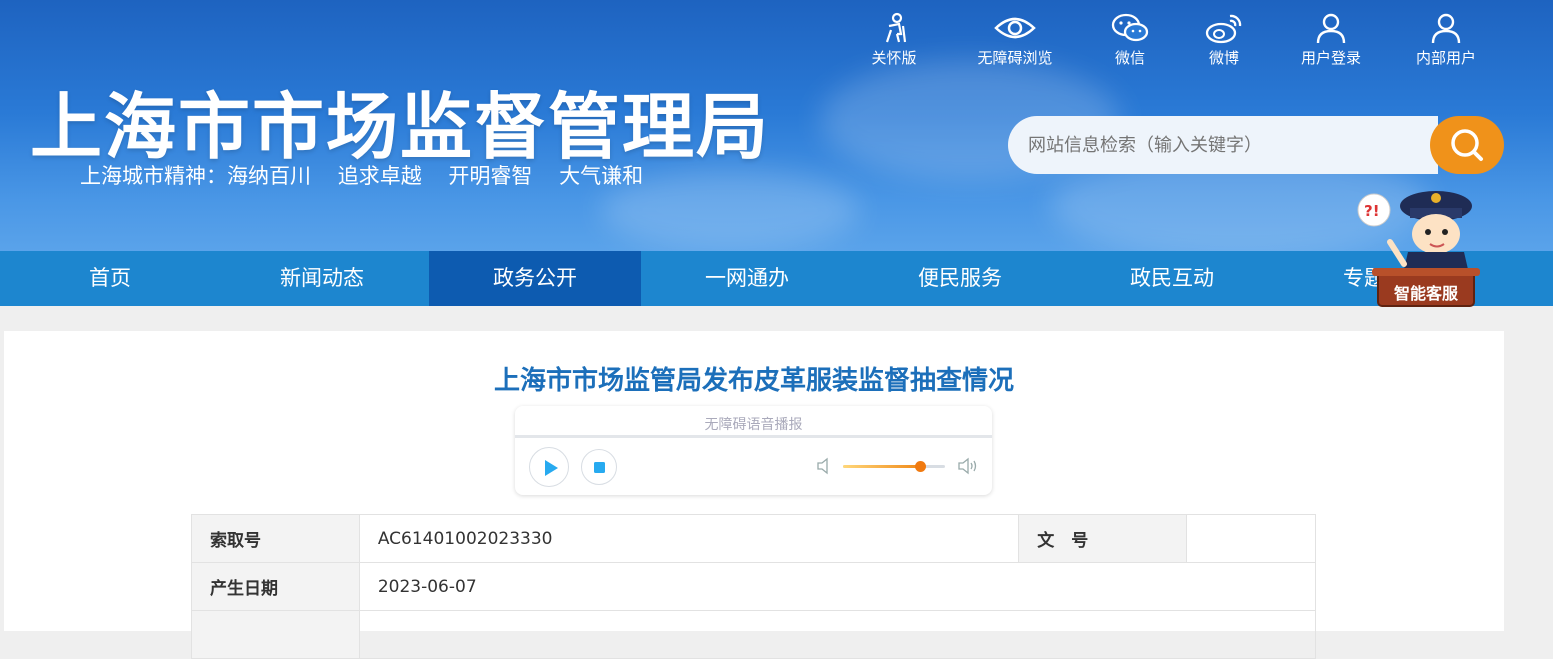 The width and height of the screenshot is (1553, 659). Describe the element at coordinates (275, 634) in the screenshot. I see `empty-label-cell` at that location.